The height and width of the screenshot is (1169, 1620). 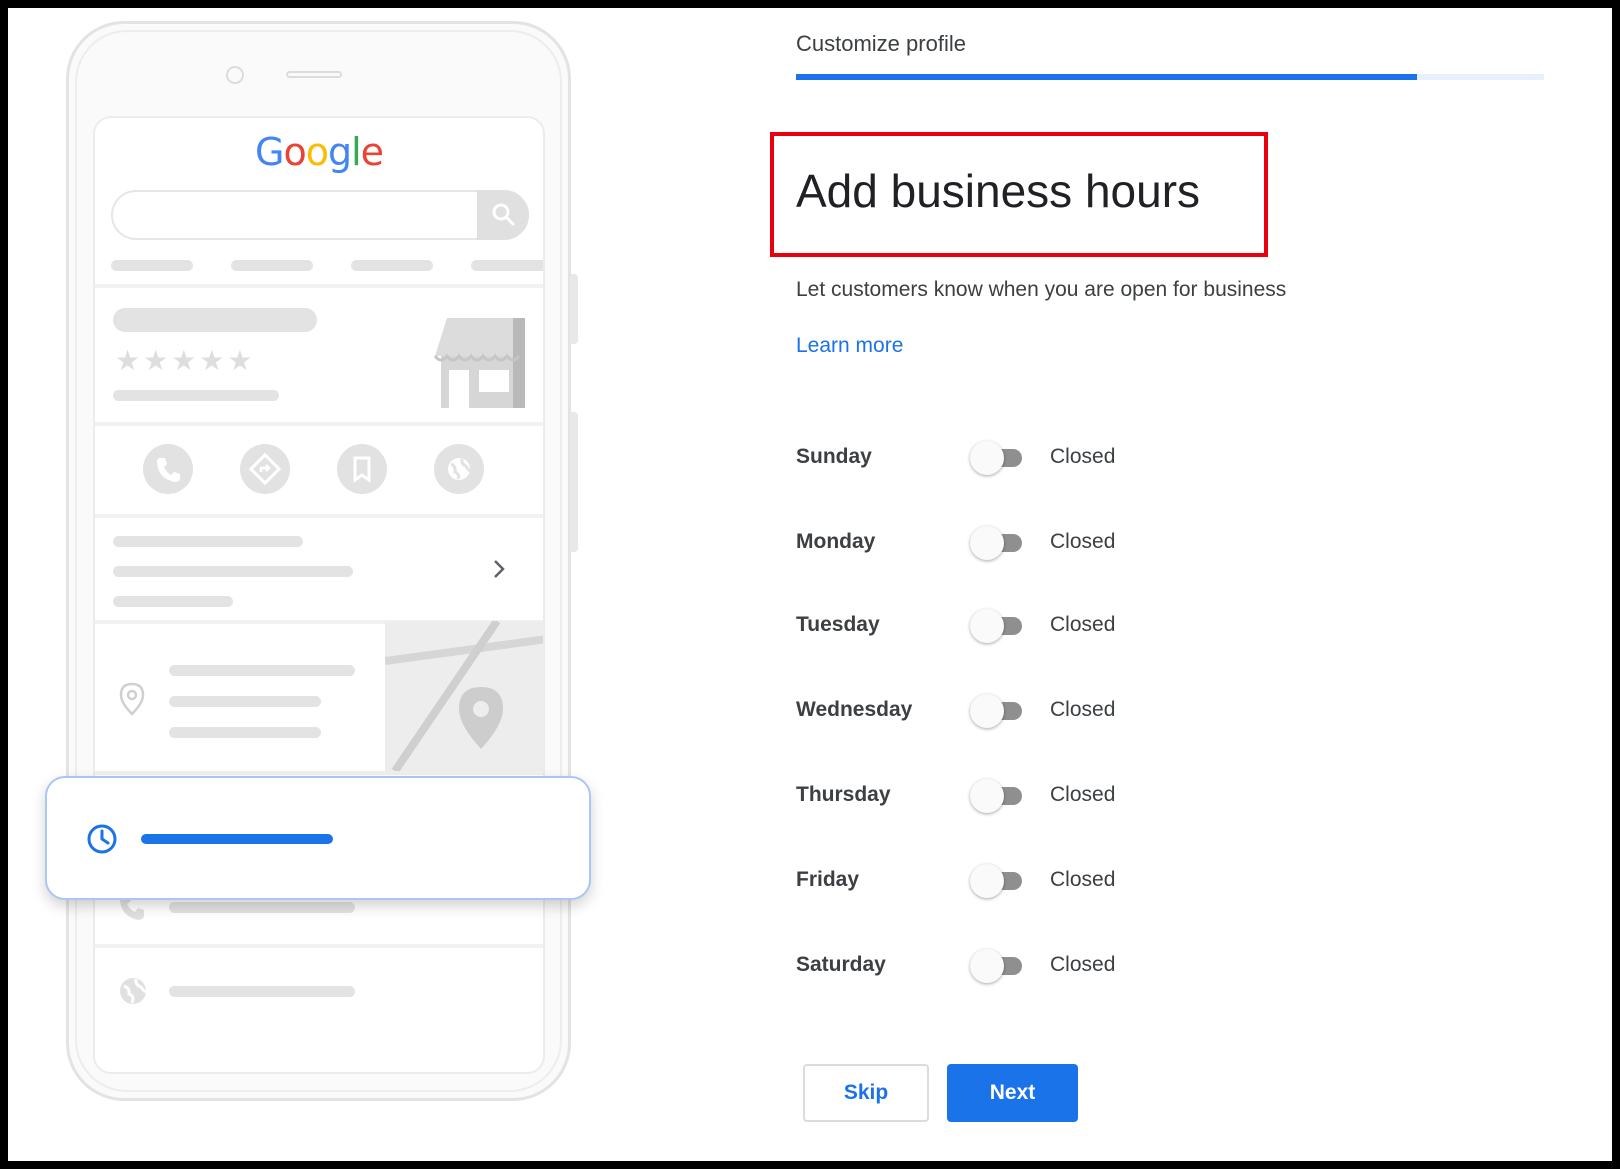 I want to click on hours-preview-card, so click(x=318, y=838).